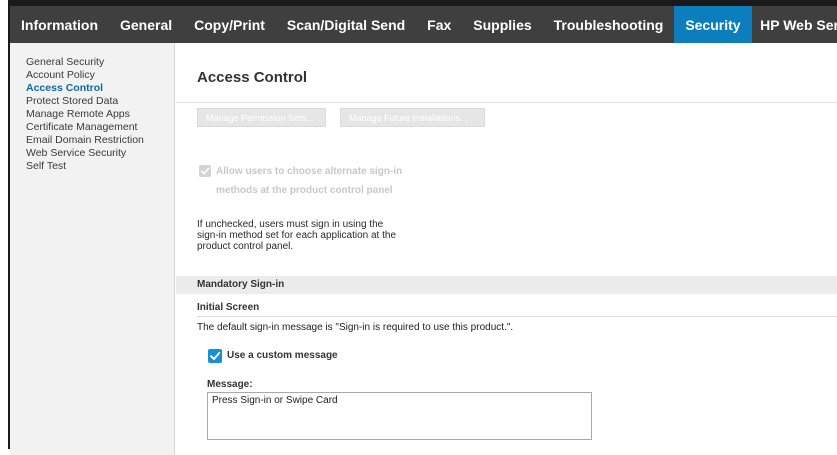  I want to click on tab-scan-digital-send: Scan/Digital Send, so click(346, 24).